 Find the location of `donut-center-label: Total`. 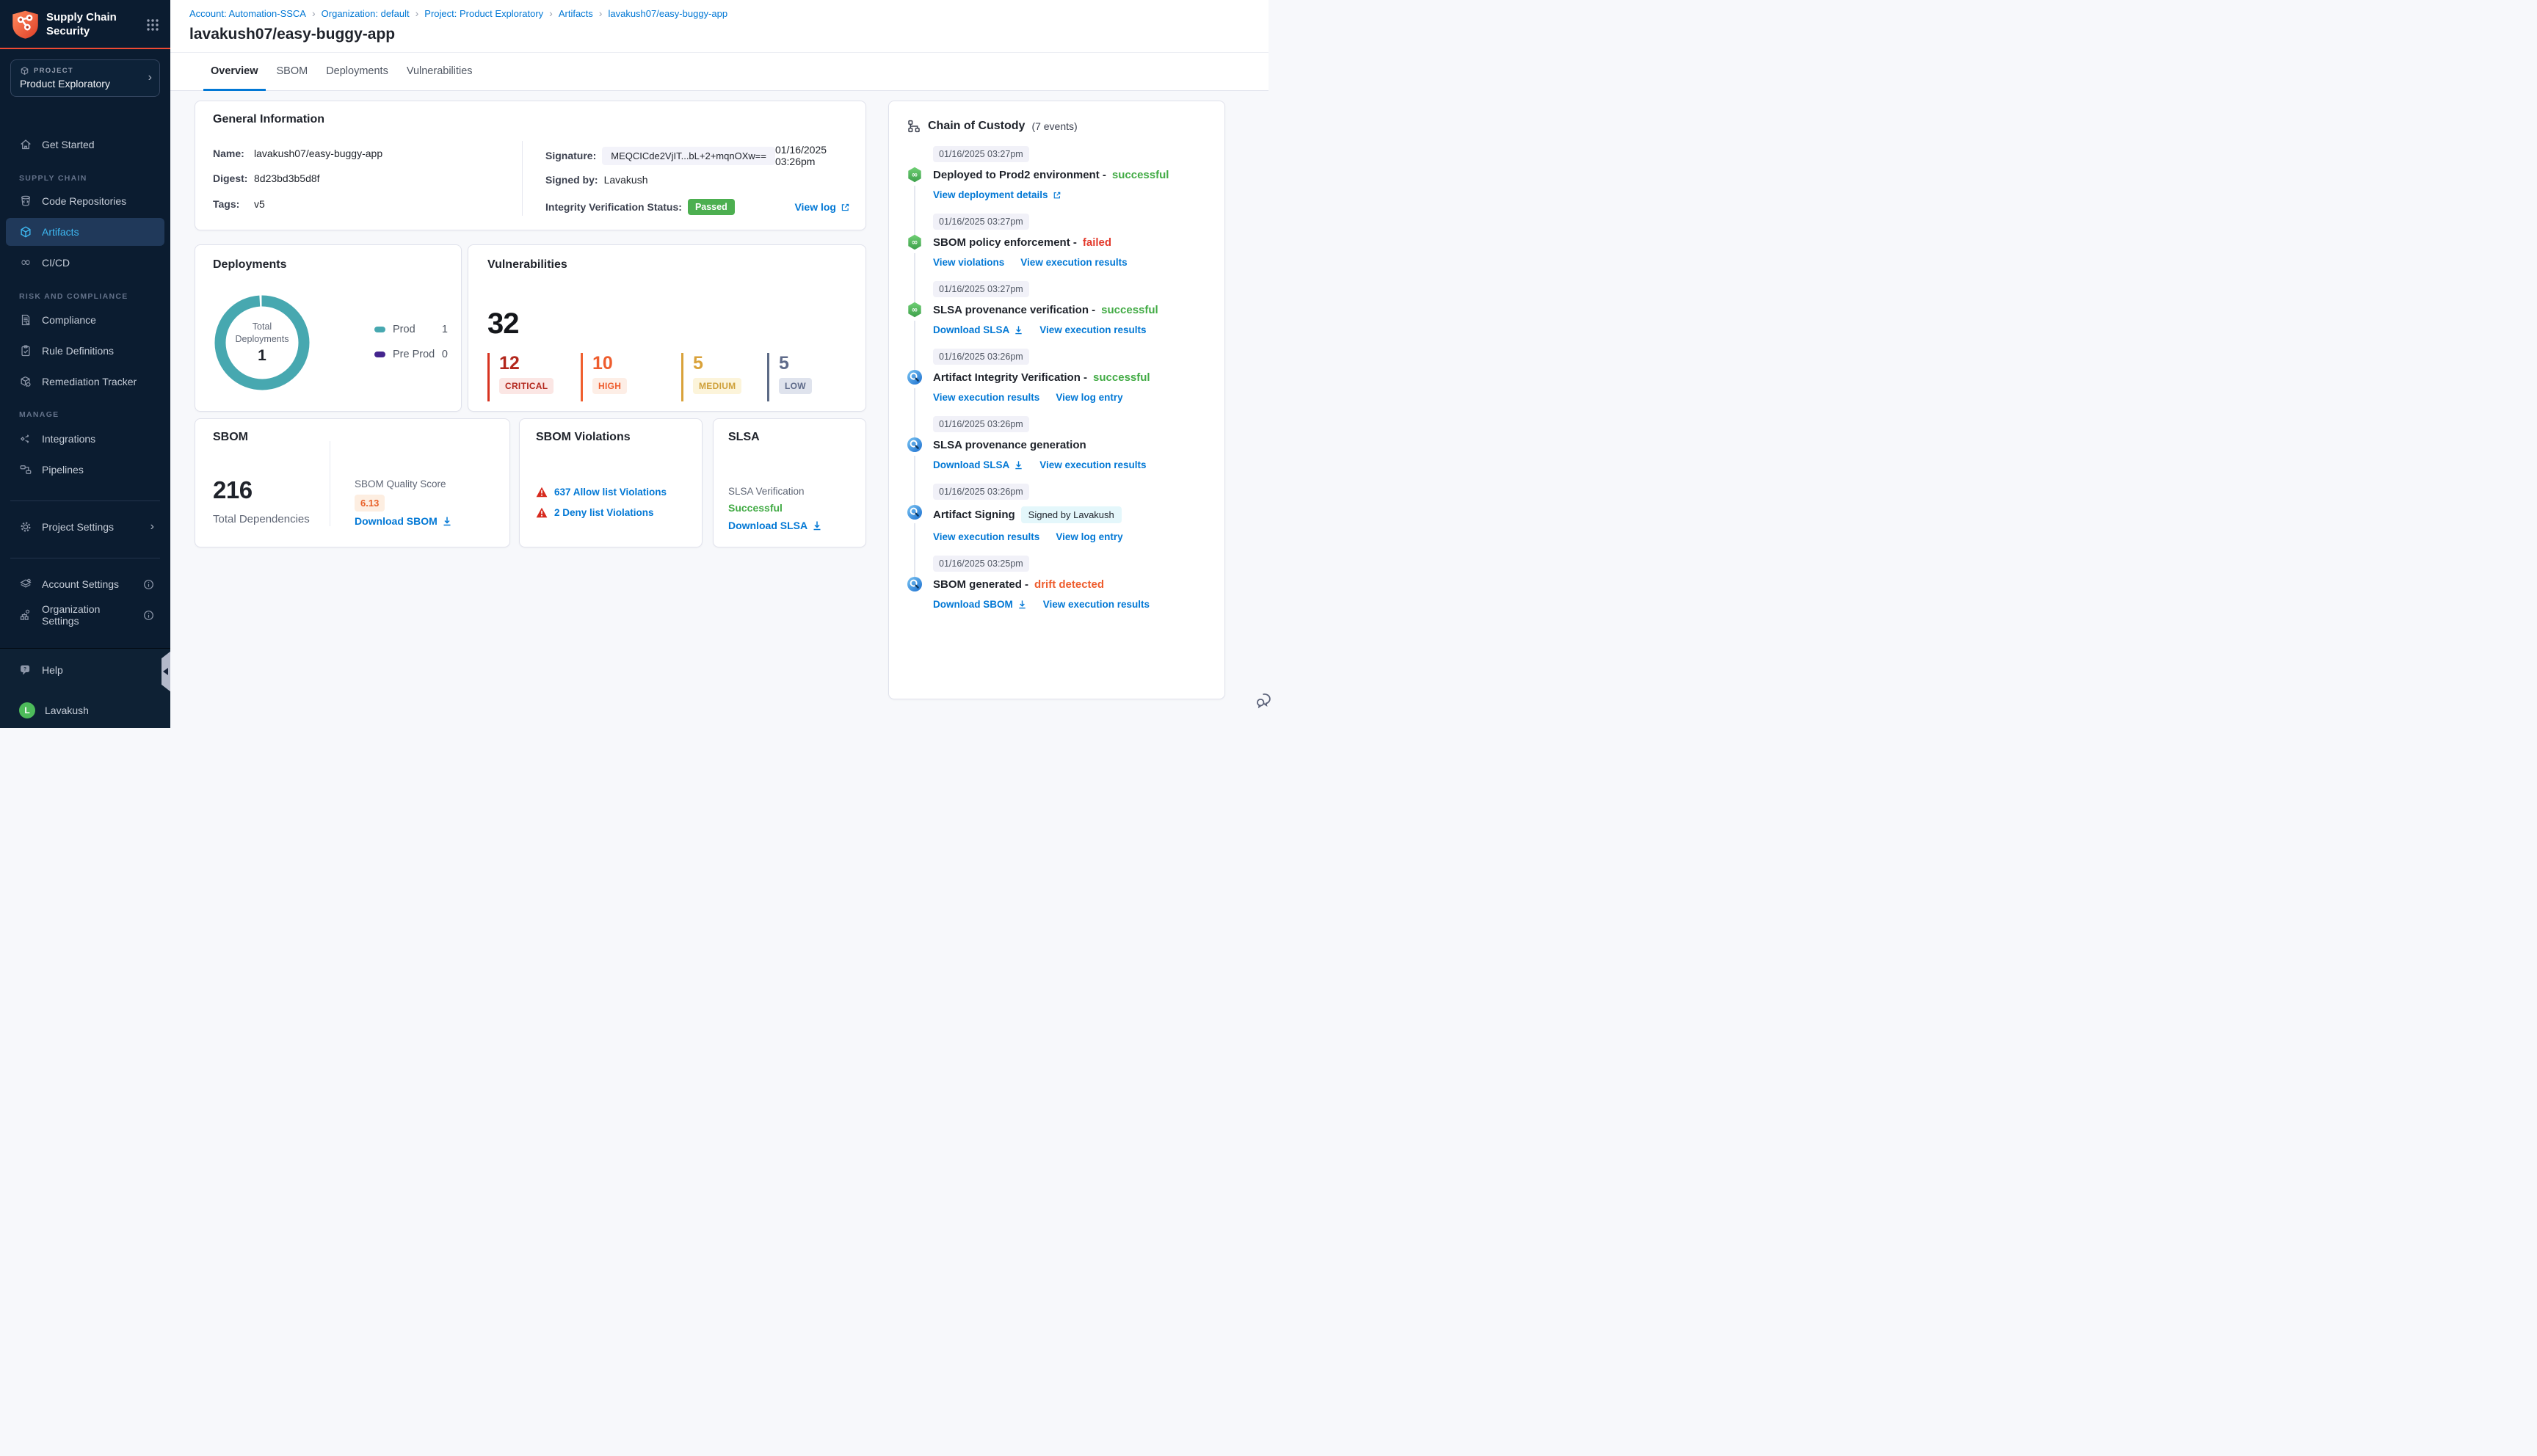

donut-center-label: Total is located at coordinates (262, 326).